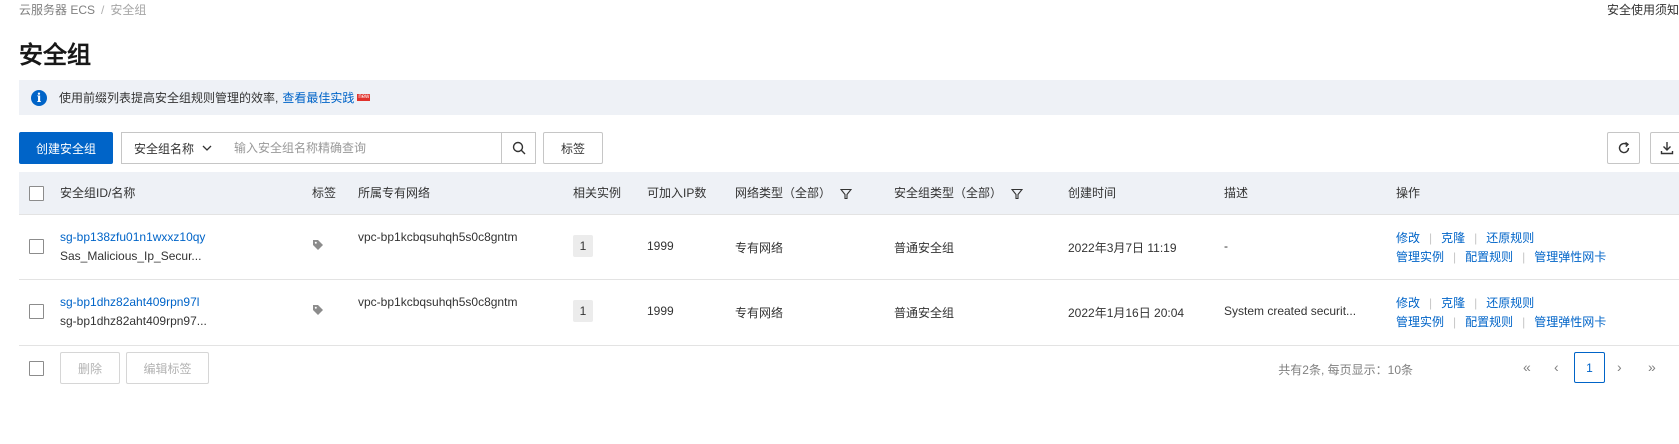 The image size is (1679, 444). I want to click on column-created: 创建时间, so click(1092, 193).